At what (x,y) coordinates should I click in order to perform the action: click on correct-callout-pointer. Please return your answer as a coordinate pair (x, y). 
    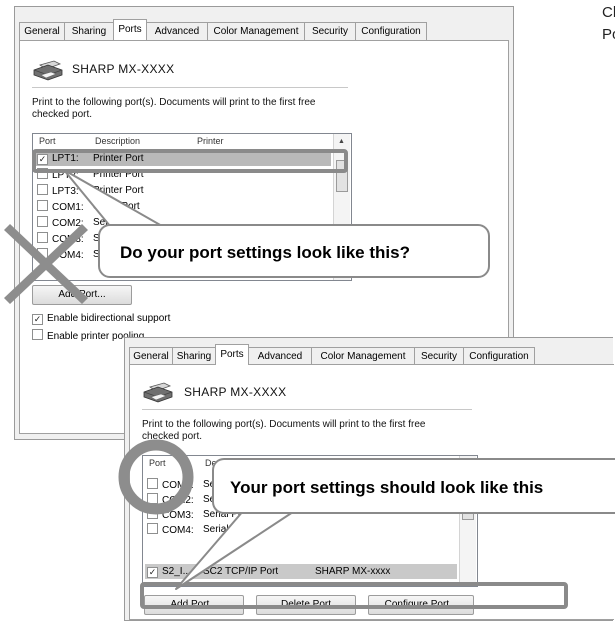
    Looking at the image, I should click on (236, 549).